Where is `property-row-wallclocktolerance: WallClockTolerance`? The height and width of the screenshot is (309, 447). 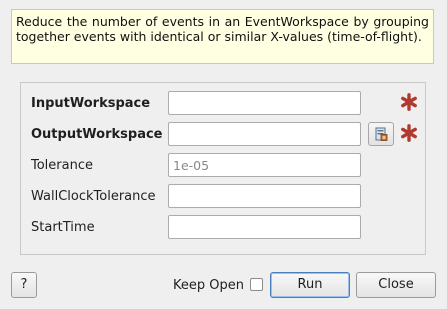 property-row-wallclocktolerance: WallClockTolerance is located at coordinates (223, 196).